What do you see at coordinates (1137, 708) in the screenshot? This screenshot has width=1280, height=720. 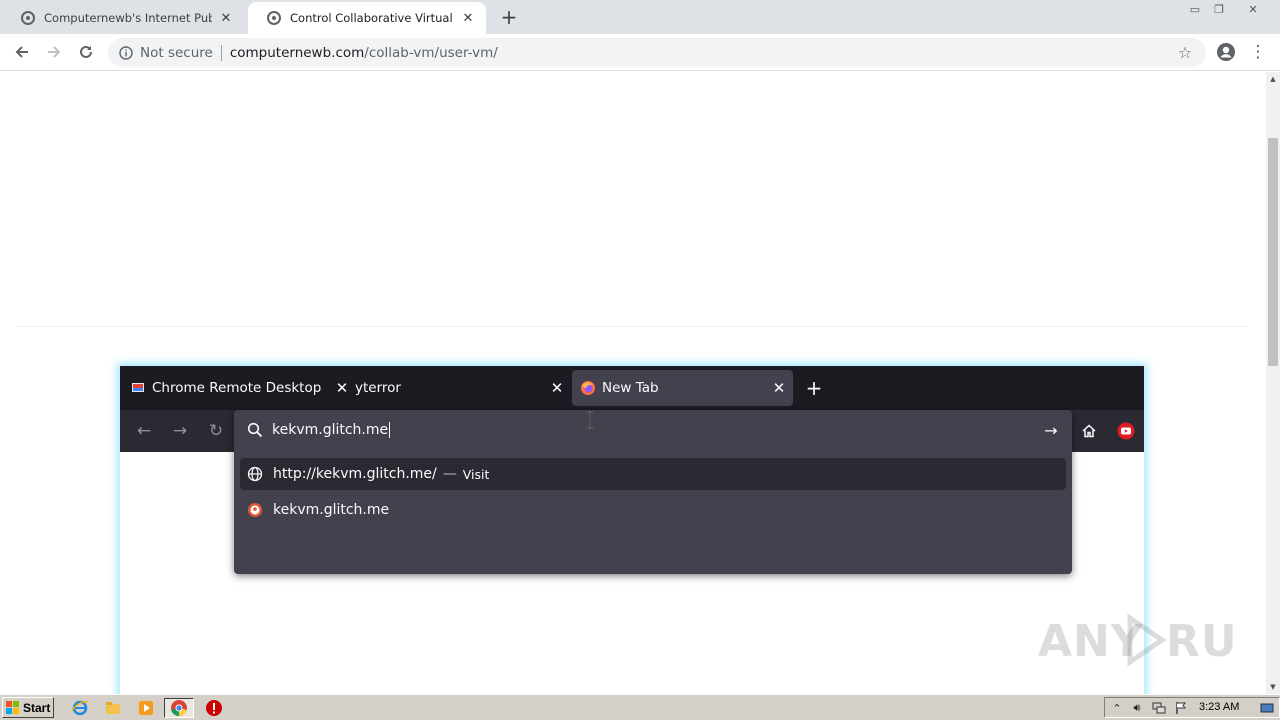 I see `volume-icon: 🔊︎` at bounding box center [1137, 708].